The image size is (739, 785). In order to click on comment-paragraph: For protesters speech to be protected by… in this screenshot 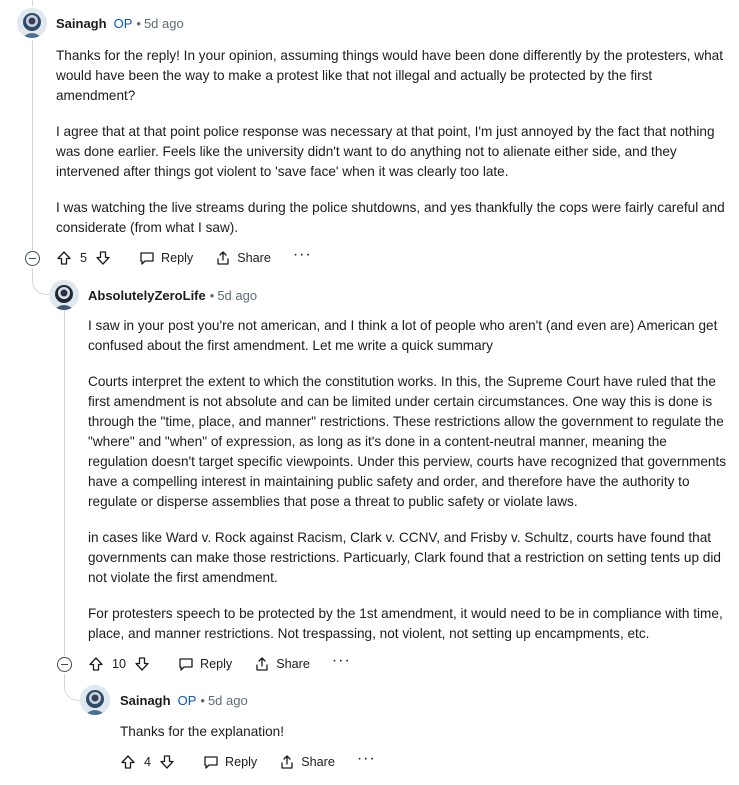, I will do `click(405, 623)`.